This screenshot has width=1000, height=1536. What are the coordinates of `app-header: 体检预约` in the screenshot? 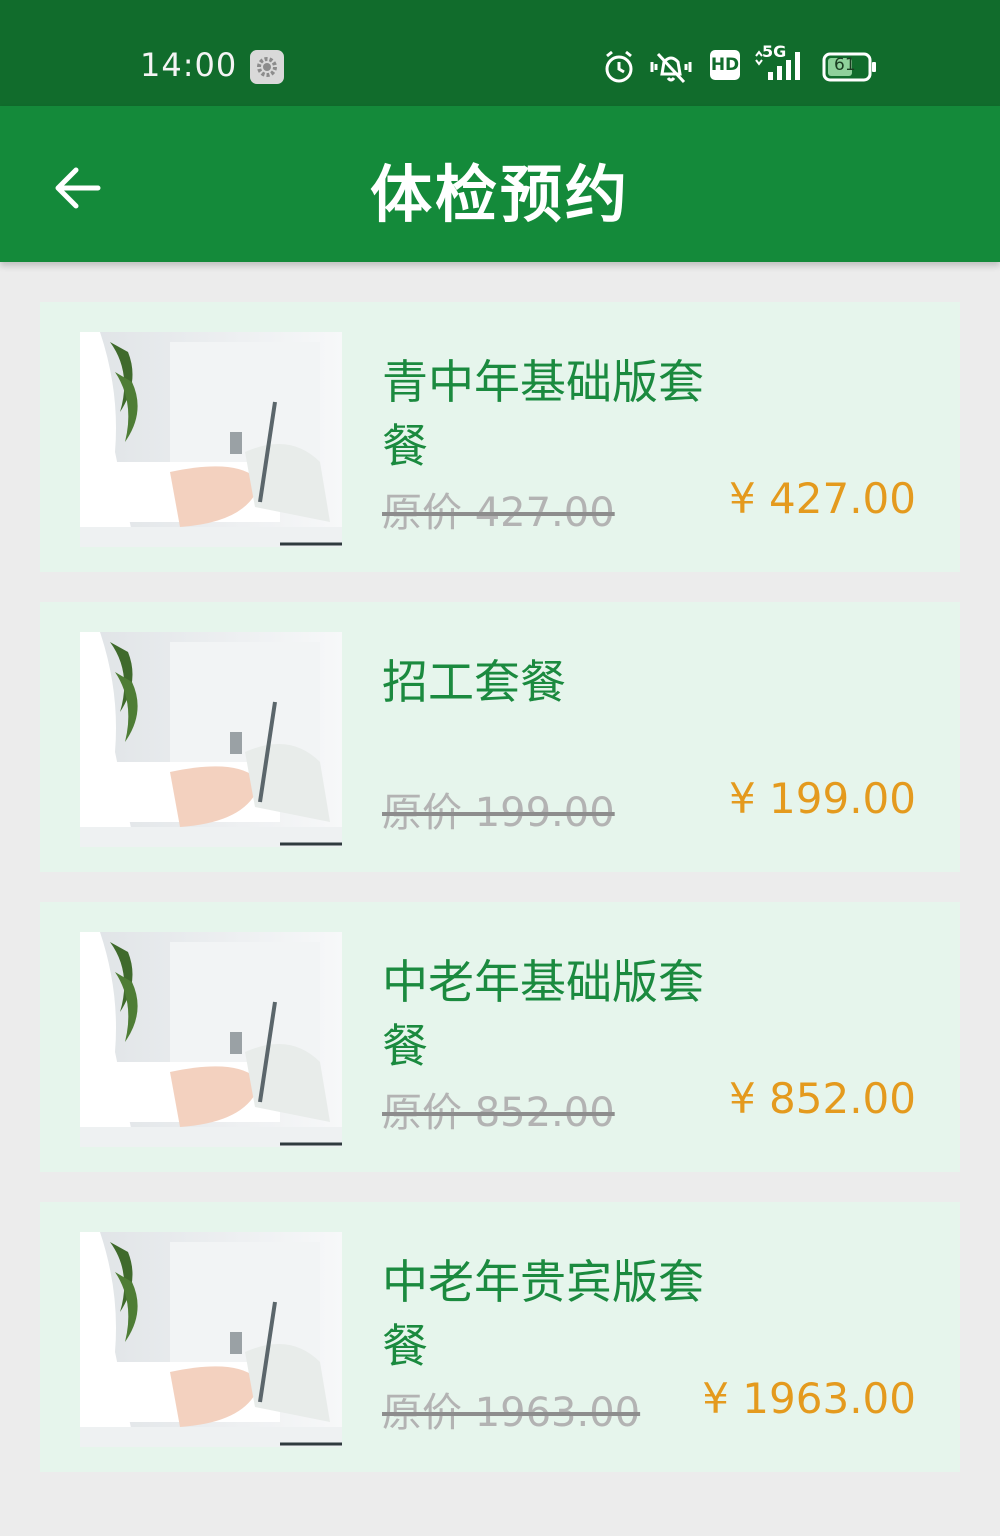 It's located at (500, 184).